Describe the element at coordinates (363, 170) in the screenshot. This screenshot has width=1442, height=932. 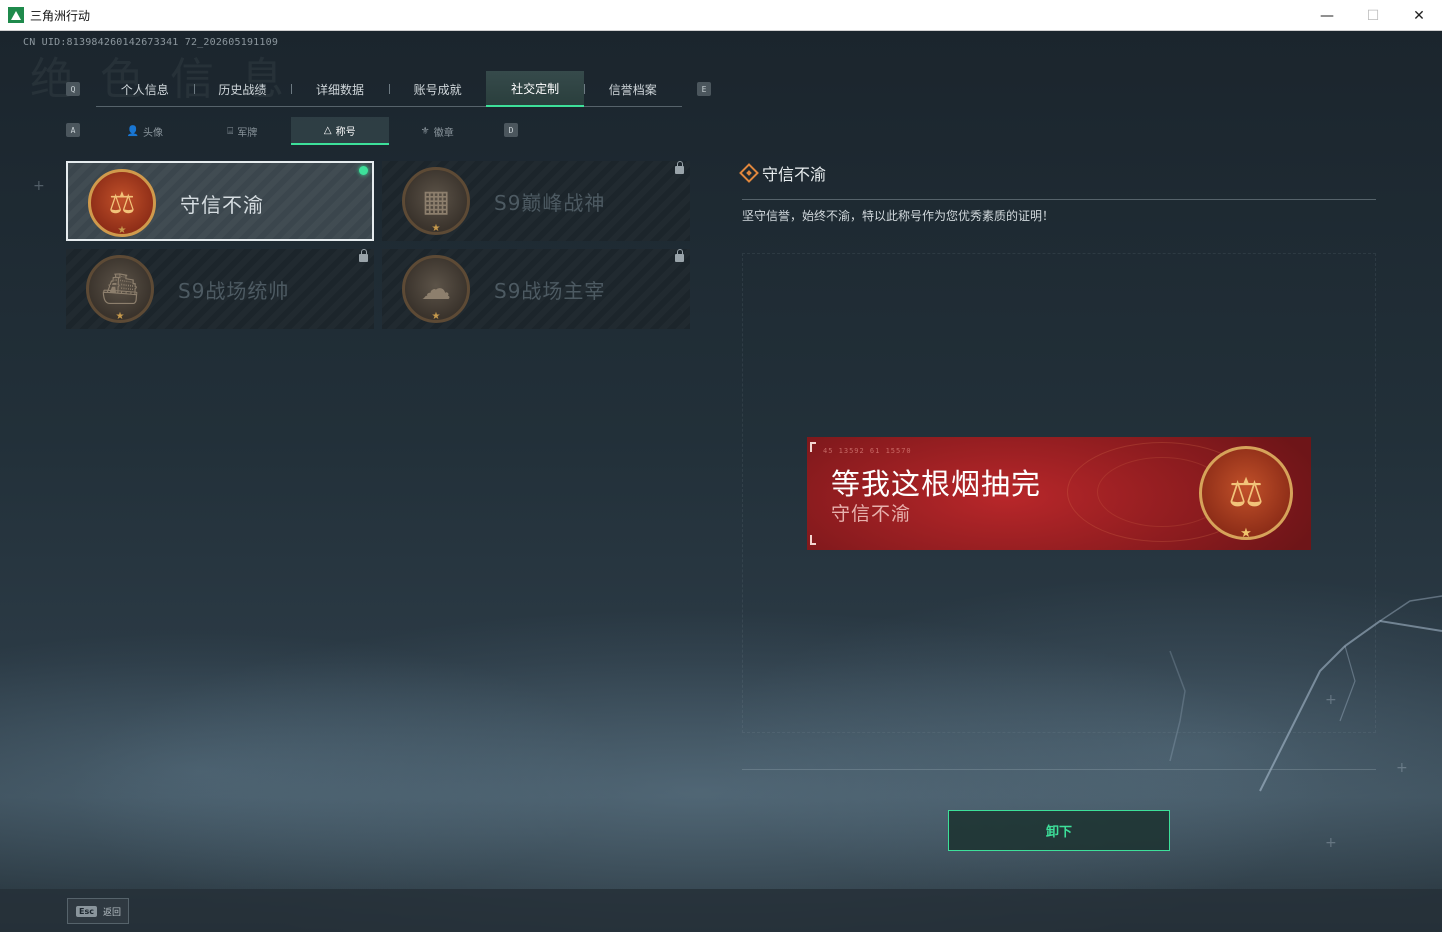
I see `equipped-indicator-icon` at that location.